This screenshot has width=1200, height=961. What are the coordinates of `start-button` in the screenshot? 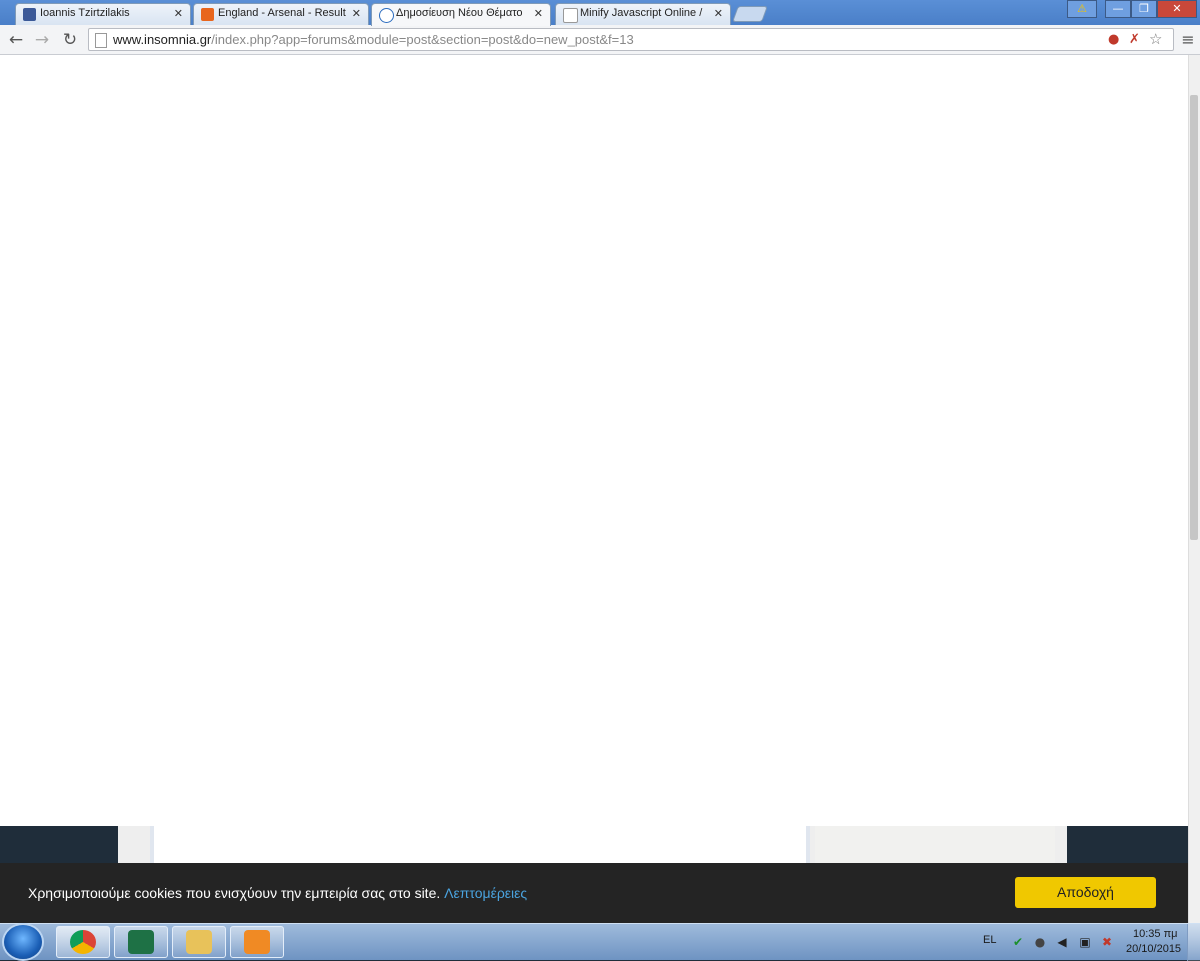 It's located at (23, 942).